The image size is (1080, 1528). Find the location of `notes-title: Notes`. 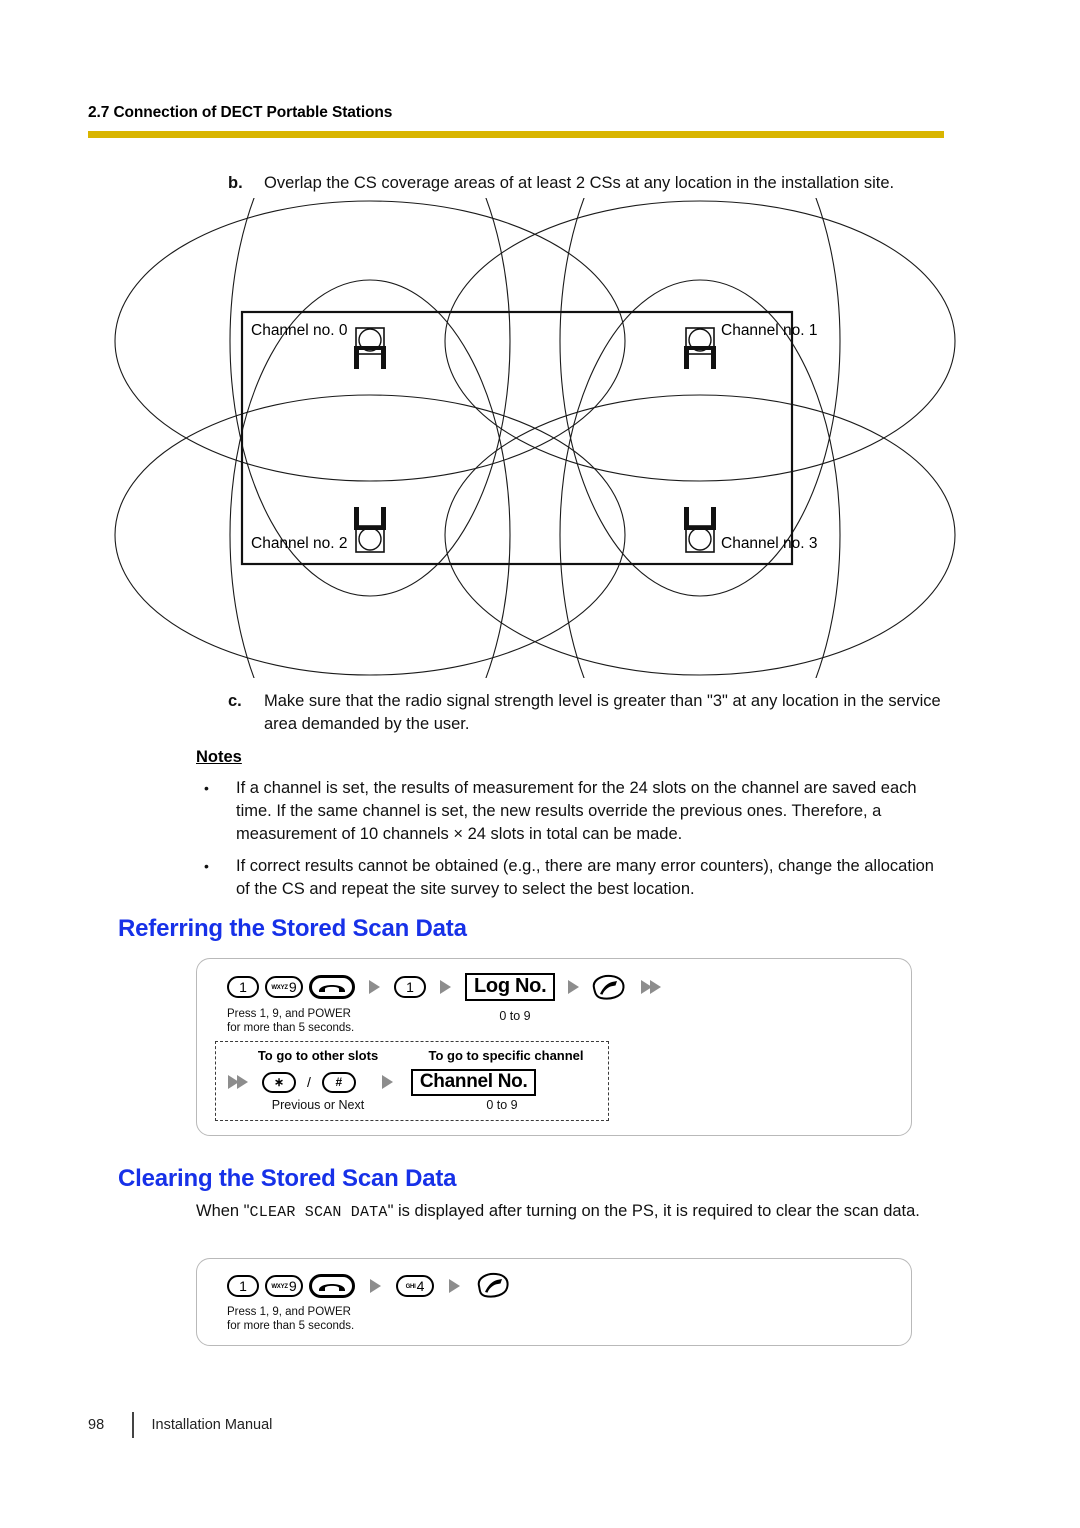

notes-title: Notes is located at coordinates (219, 757).